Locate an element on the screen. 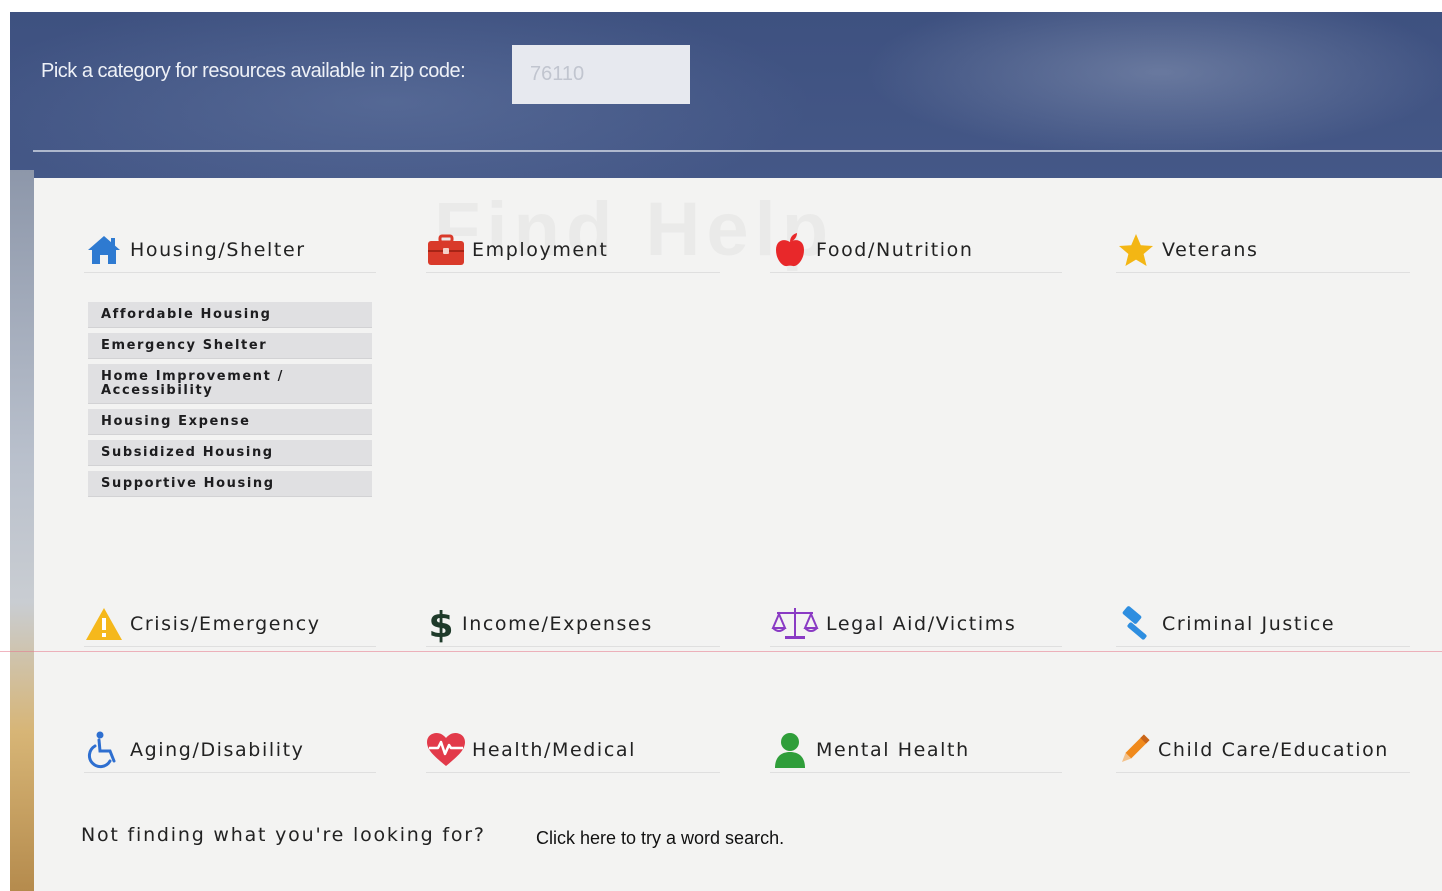  scales-icon is located at coordinates (795, 624).